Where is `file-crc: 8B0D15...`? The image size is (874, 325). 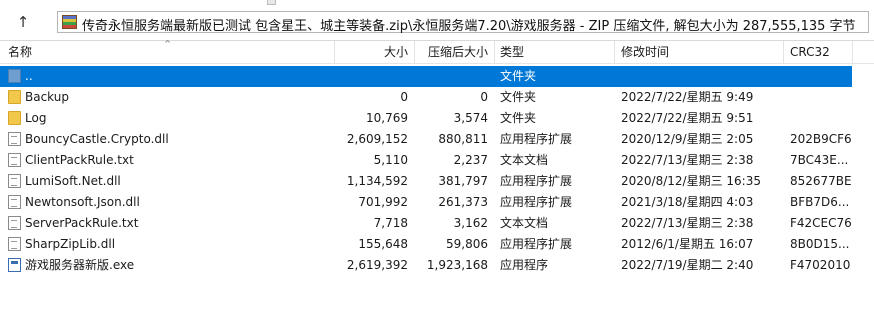 file-crc: 8B0D15... is located at coordinates (820, 244).